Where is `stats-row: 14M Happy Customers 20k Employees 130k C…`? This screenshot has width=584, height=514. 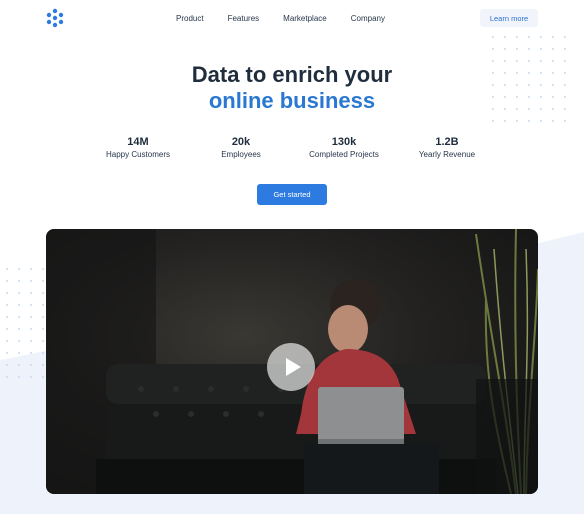
stats-row: 14M Happy Customers 20k Employees 130k C… is located at coordinates (292, 151).